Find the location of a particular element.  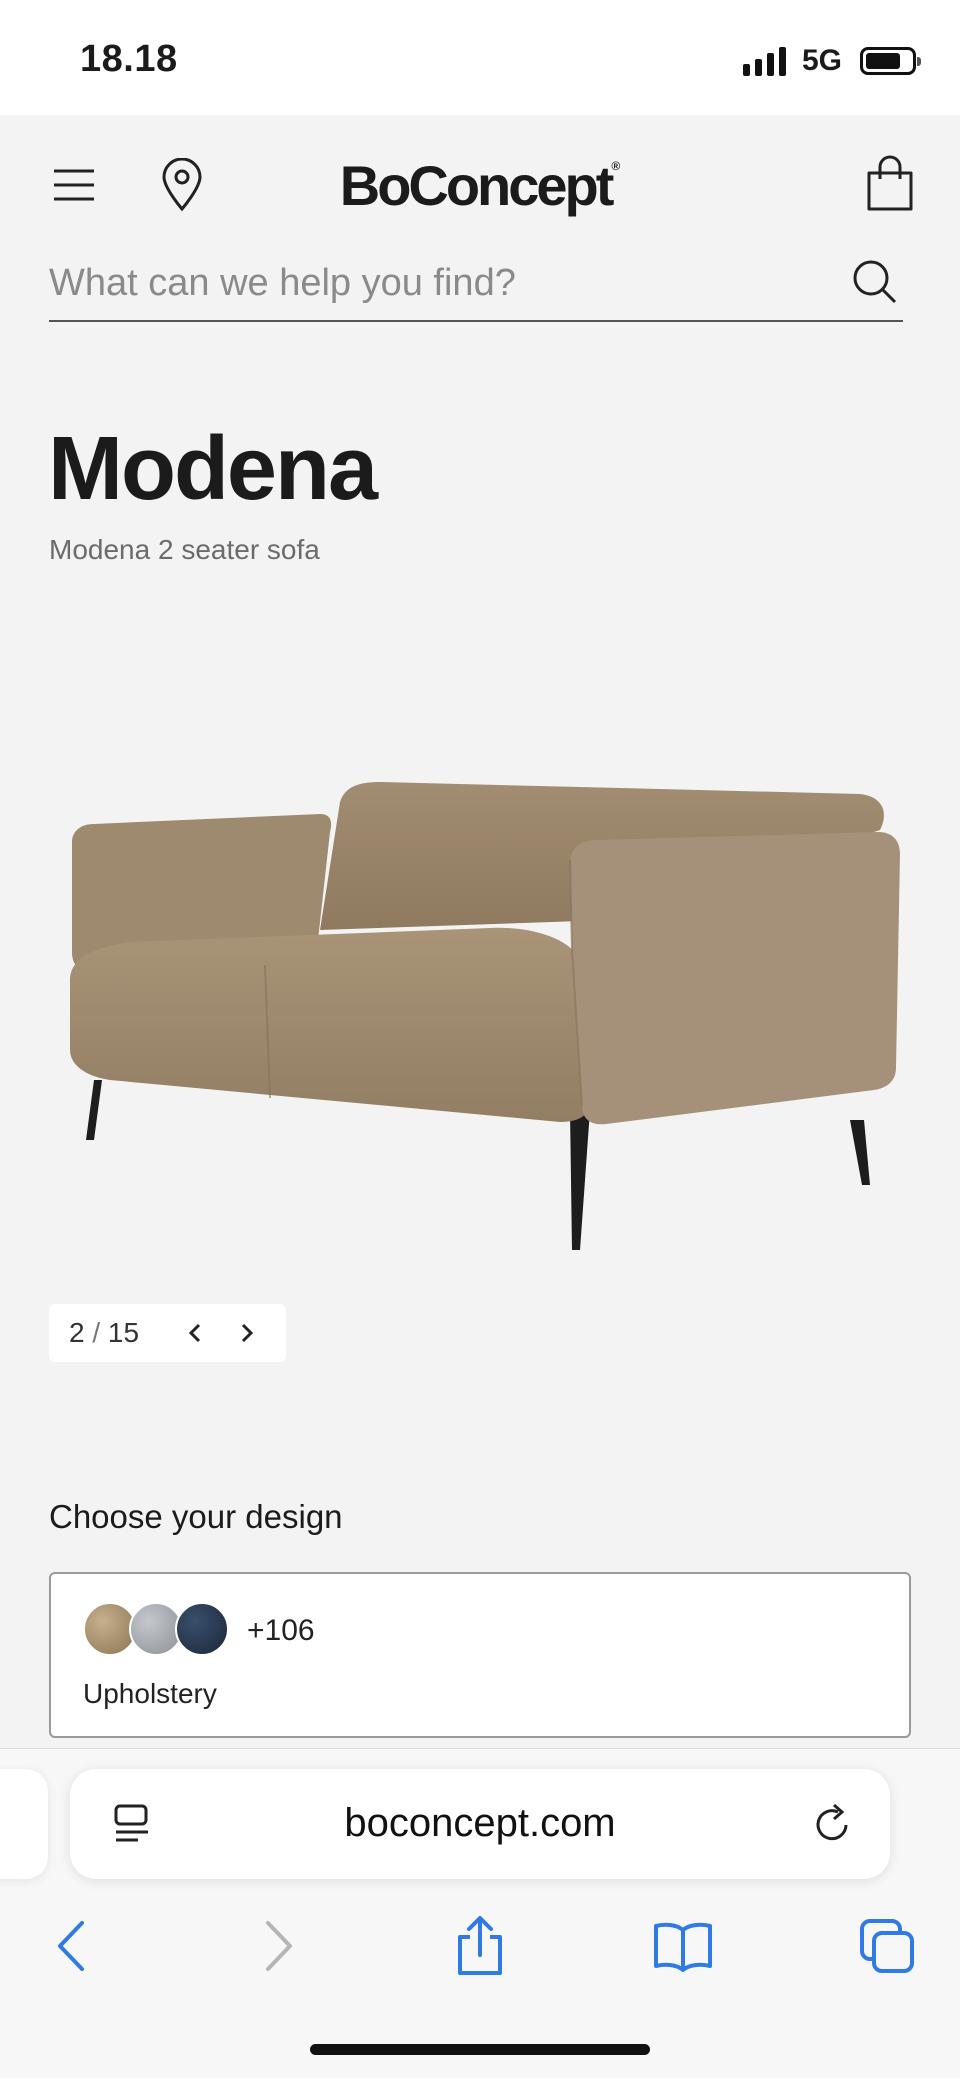

upholstery-selector: +106 Upholstery is located at coordinates (480, 1655).